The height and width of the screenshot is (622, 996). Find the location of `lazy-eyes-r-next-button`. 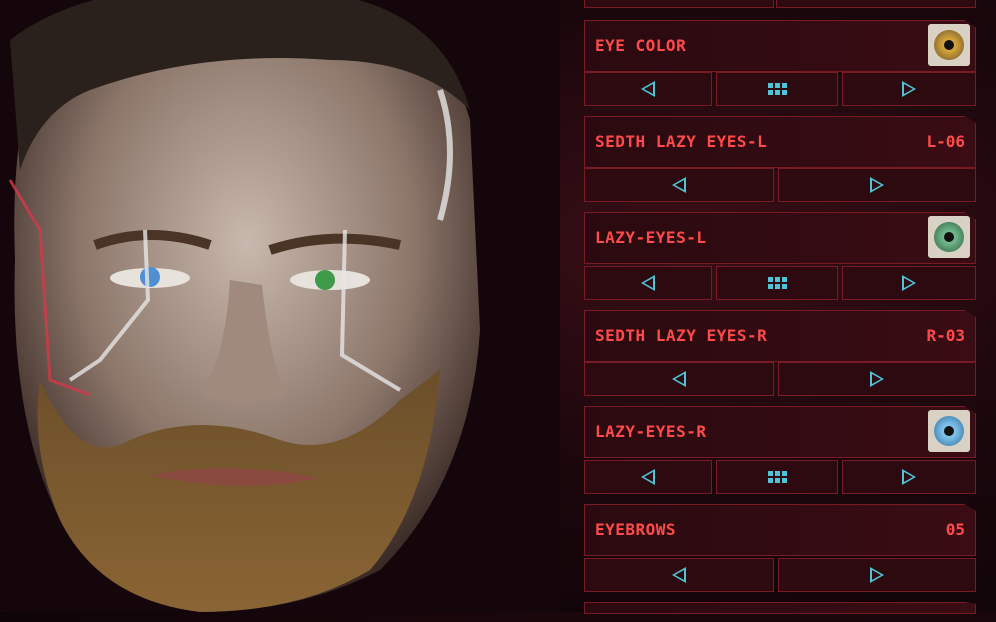

lazy-eyes-r-next-button is located at coordinates (909, 477).